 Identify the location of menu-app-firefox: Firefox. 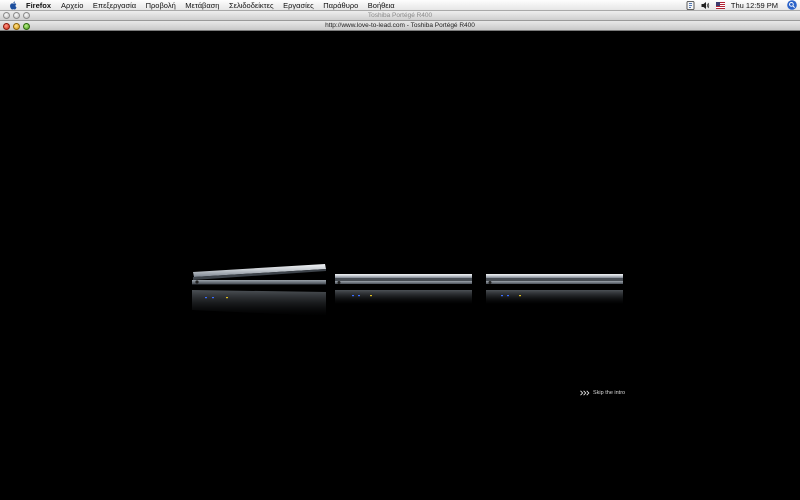
(38, 5).